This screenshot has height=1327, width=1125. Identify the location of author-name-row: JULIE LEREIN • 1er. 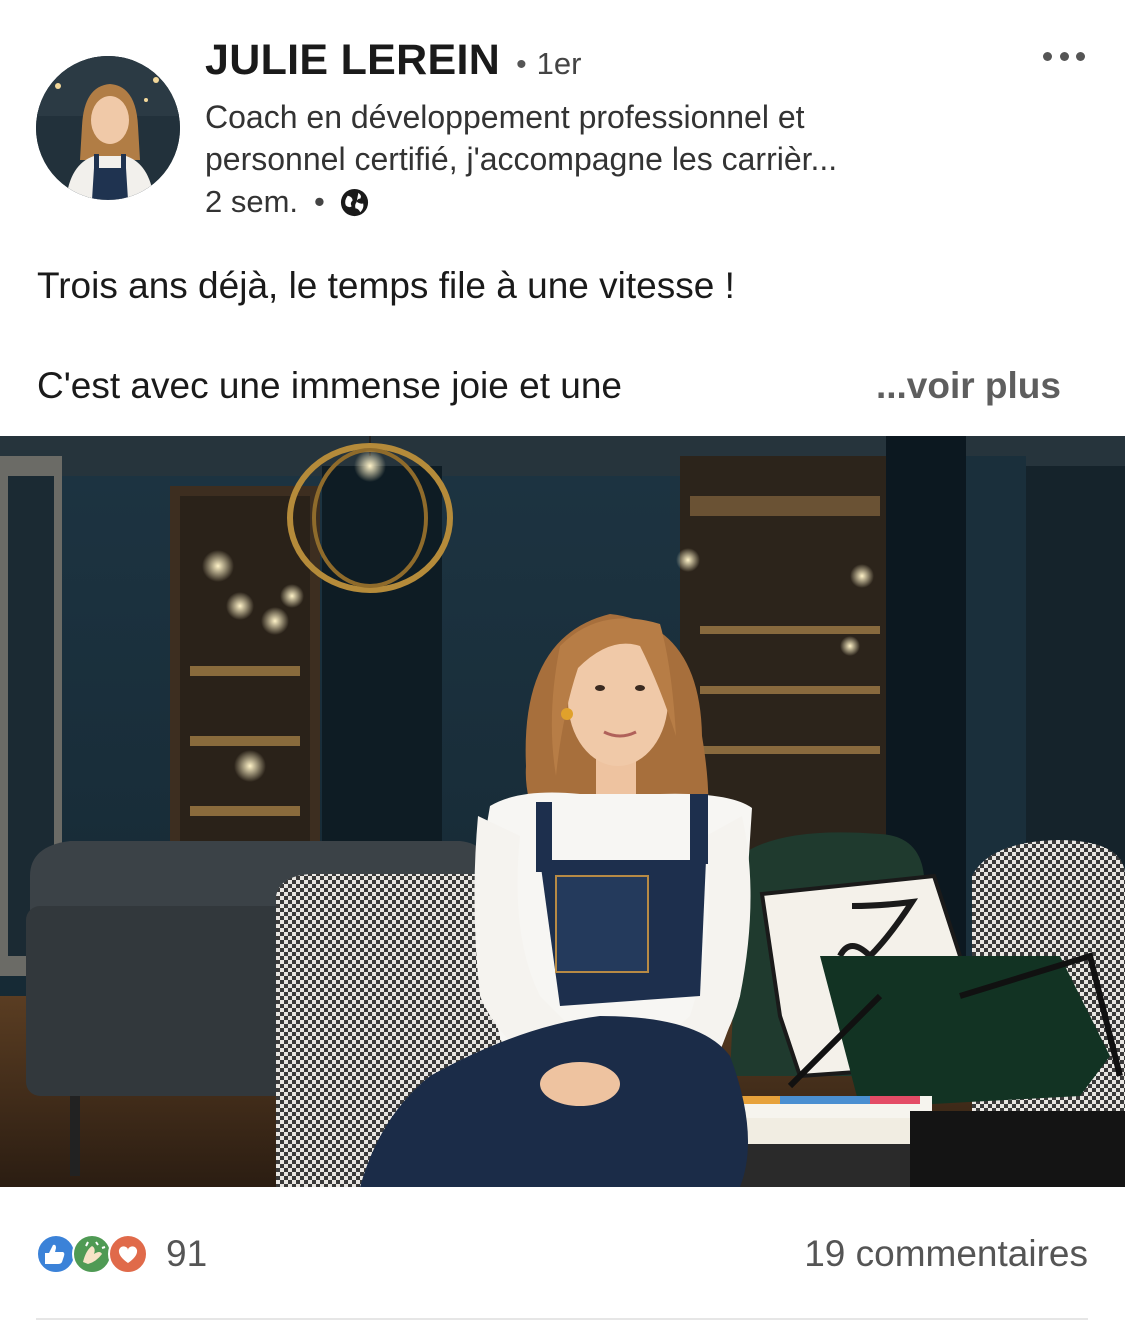
(615, 66).